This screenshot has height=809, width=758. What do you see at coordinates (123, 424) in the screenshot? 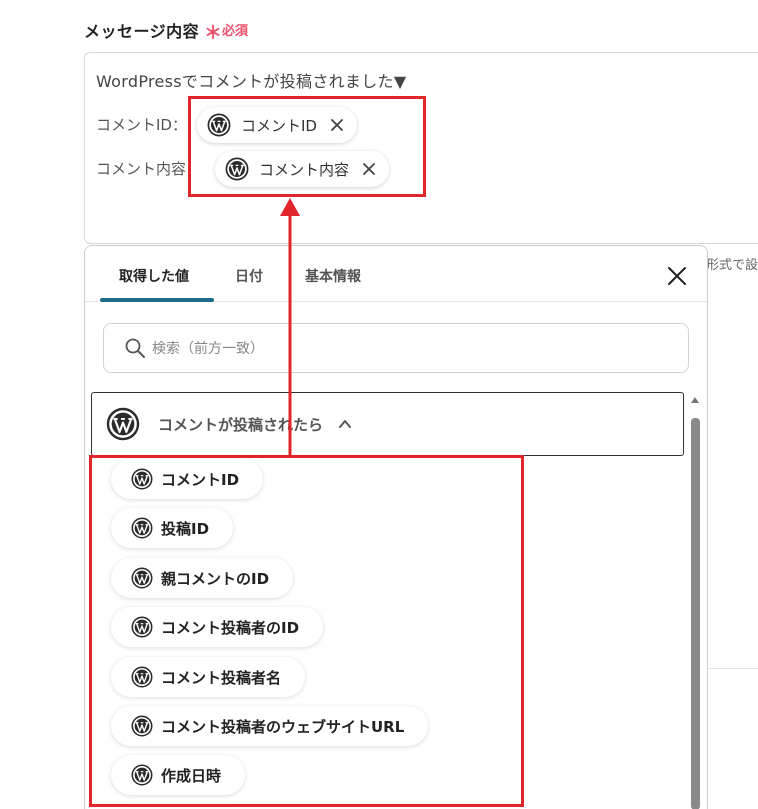
I see `wordpress-icon` at bounding box center [123, 424].